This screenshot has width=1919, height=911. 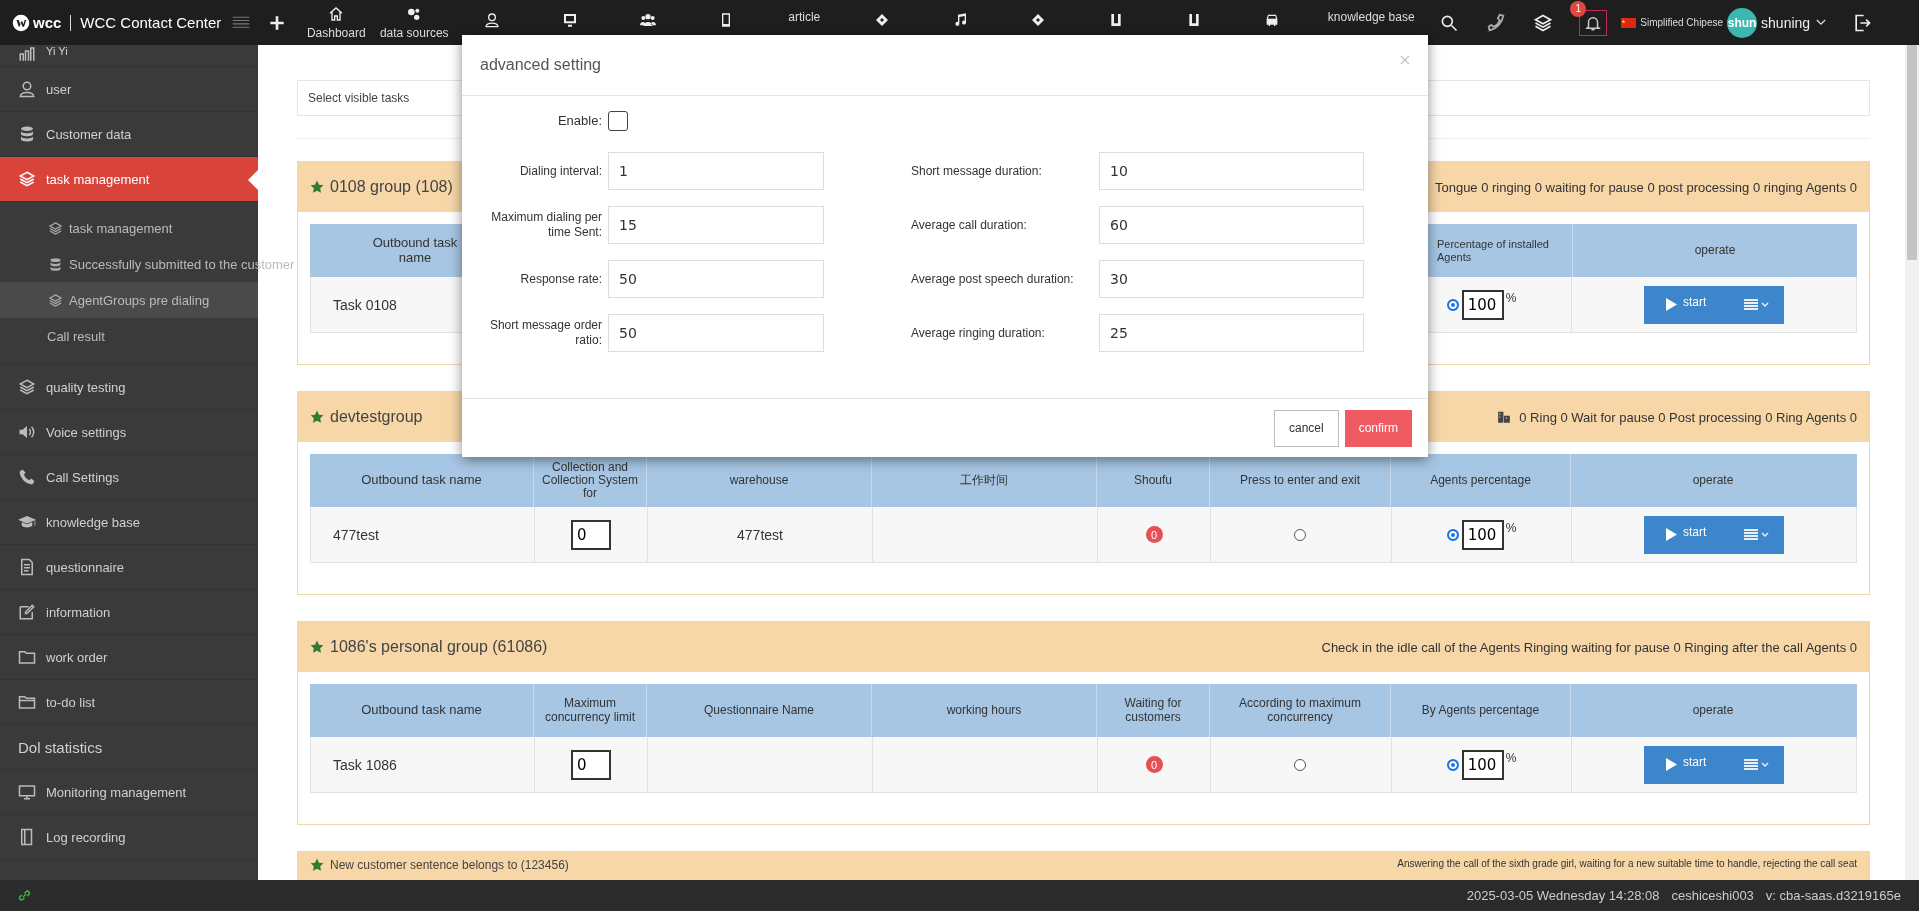 What do you see at coordinates (1627, 863) in the screenshot?
I see `group-status: Answering the call of the sixth grade girl, waiting for a new suitable time to handle, rejecting the call seat` at bounding box center [1627, 863].